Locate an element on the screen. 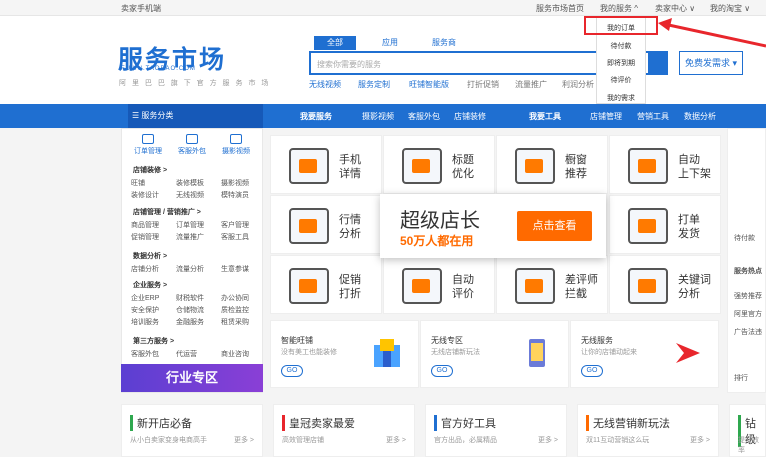 The image size is (766, 457). nav-item: 店铺管理 is located at coordinates (606, 116).